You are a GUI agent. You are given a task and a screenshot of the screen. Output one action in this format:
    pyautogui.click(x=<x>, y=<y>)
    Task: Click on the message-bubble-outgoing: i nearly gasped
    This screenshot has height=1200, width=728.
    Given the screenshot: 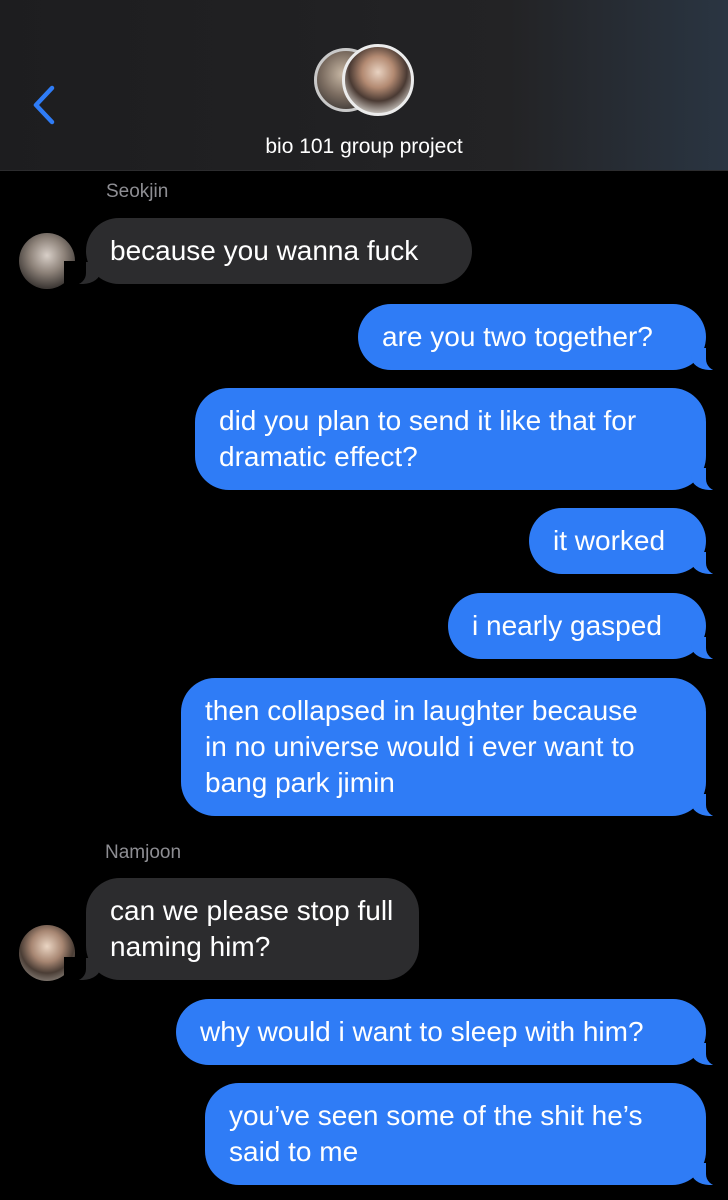 What is the action you would take?
    pyautogui.click(x=588, y=626)
    